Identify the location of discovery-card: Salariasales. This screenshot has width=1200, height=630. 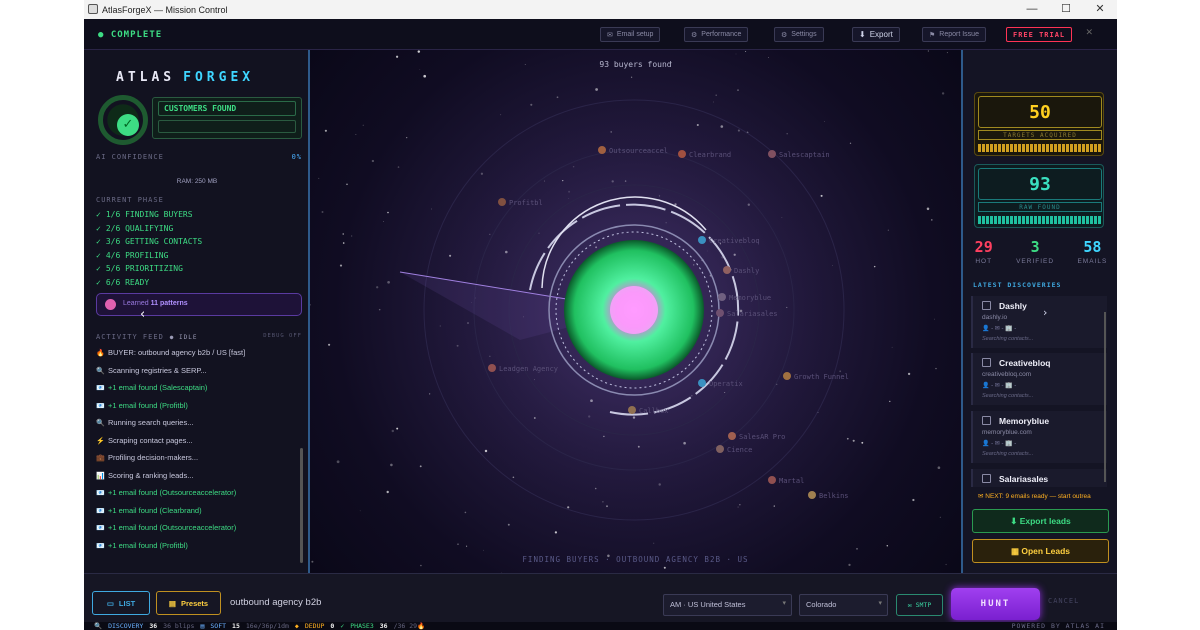
(1039, 478).